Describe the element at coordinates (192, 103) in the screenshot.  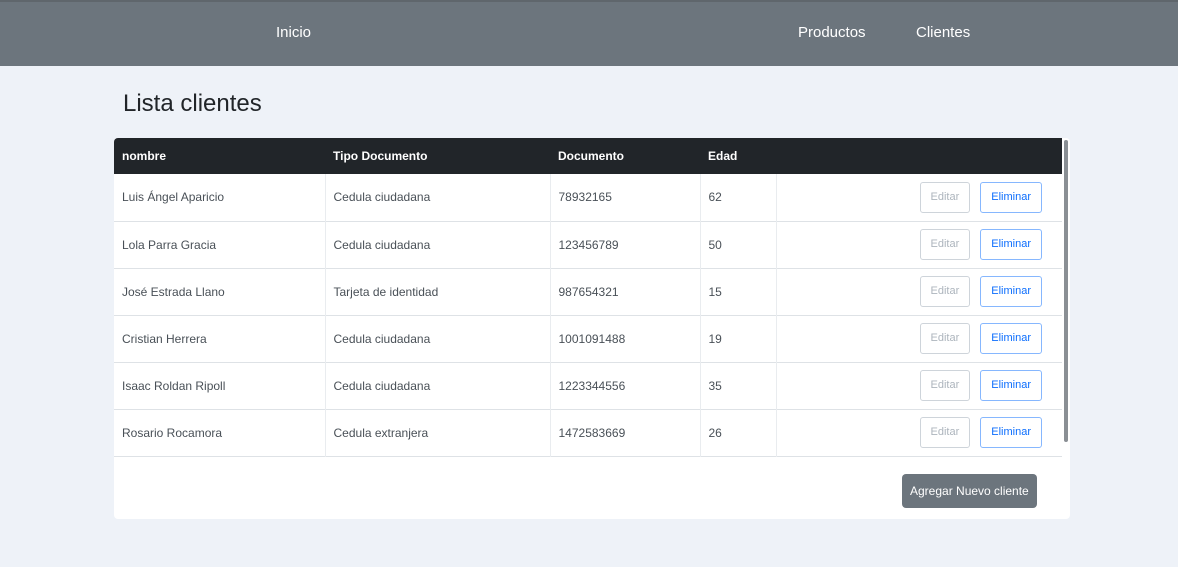
I see `page-title: Lista clientes` at that location.